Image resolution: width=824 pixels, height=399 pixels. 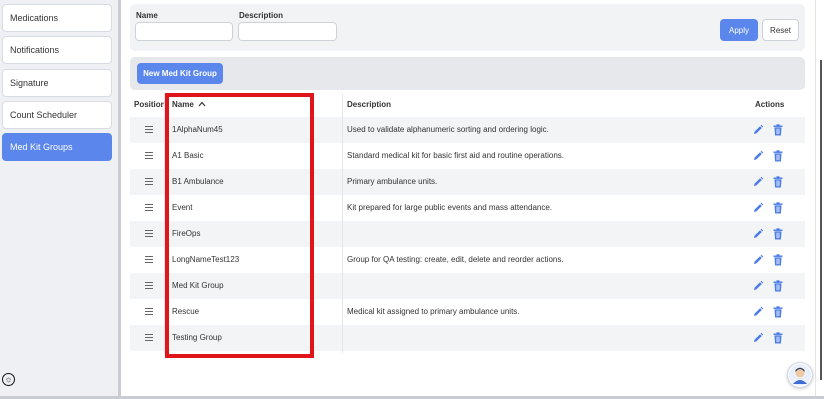 What do you see at coordinates (180, 73) in the screenshot?
I see `new-med-kit-group-button: New Med Kit Group` at bounding box center [180, 73].